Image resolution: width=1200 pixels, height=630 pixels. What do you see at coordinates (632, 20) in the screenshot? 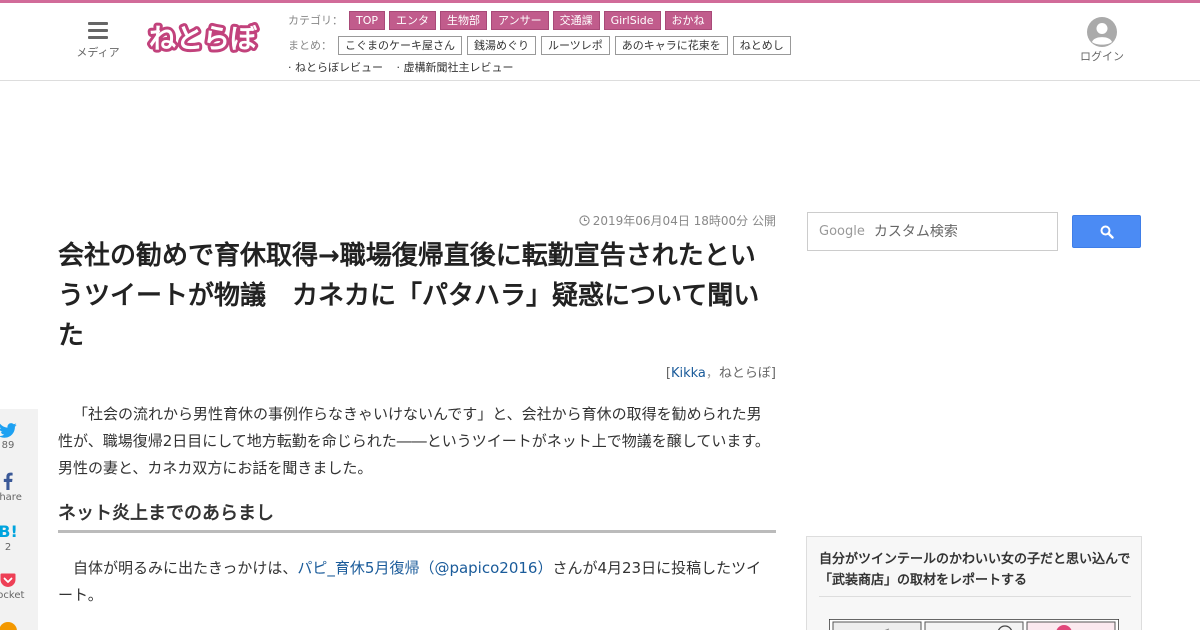
I see `category-tag-girlside: GirlSide` at bounding box center [632, 20].